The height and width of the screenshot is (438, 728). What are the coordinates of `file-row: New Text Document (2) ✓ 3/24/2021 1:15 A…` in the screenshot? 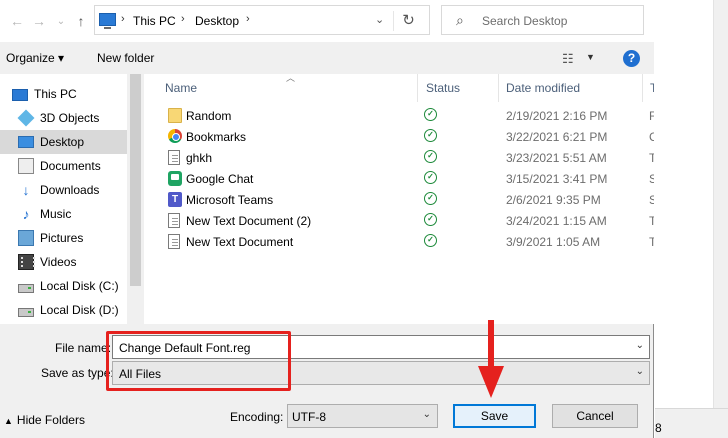 It's located at (399, 220).